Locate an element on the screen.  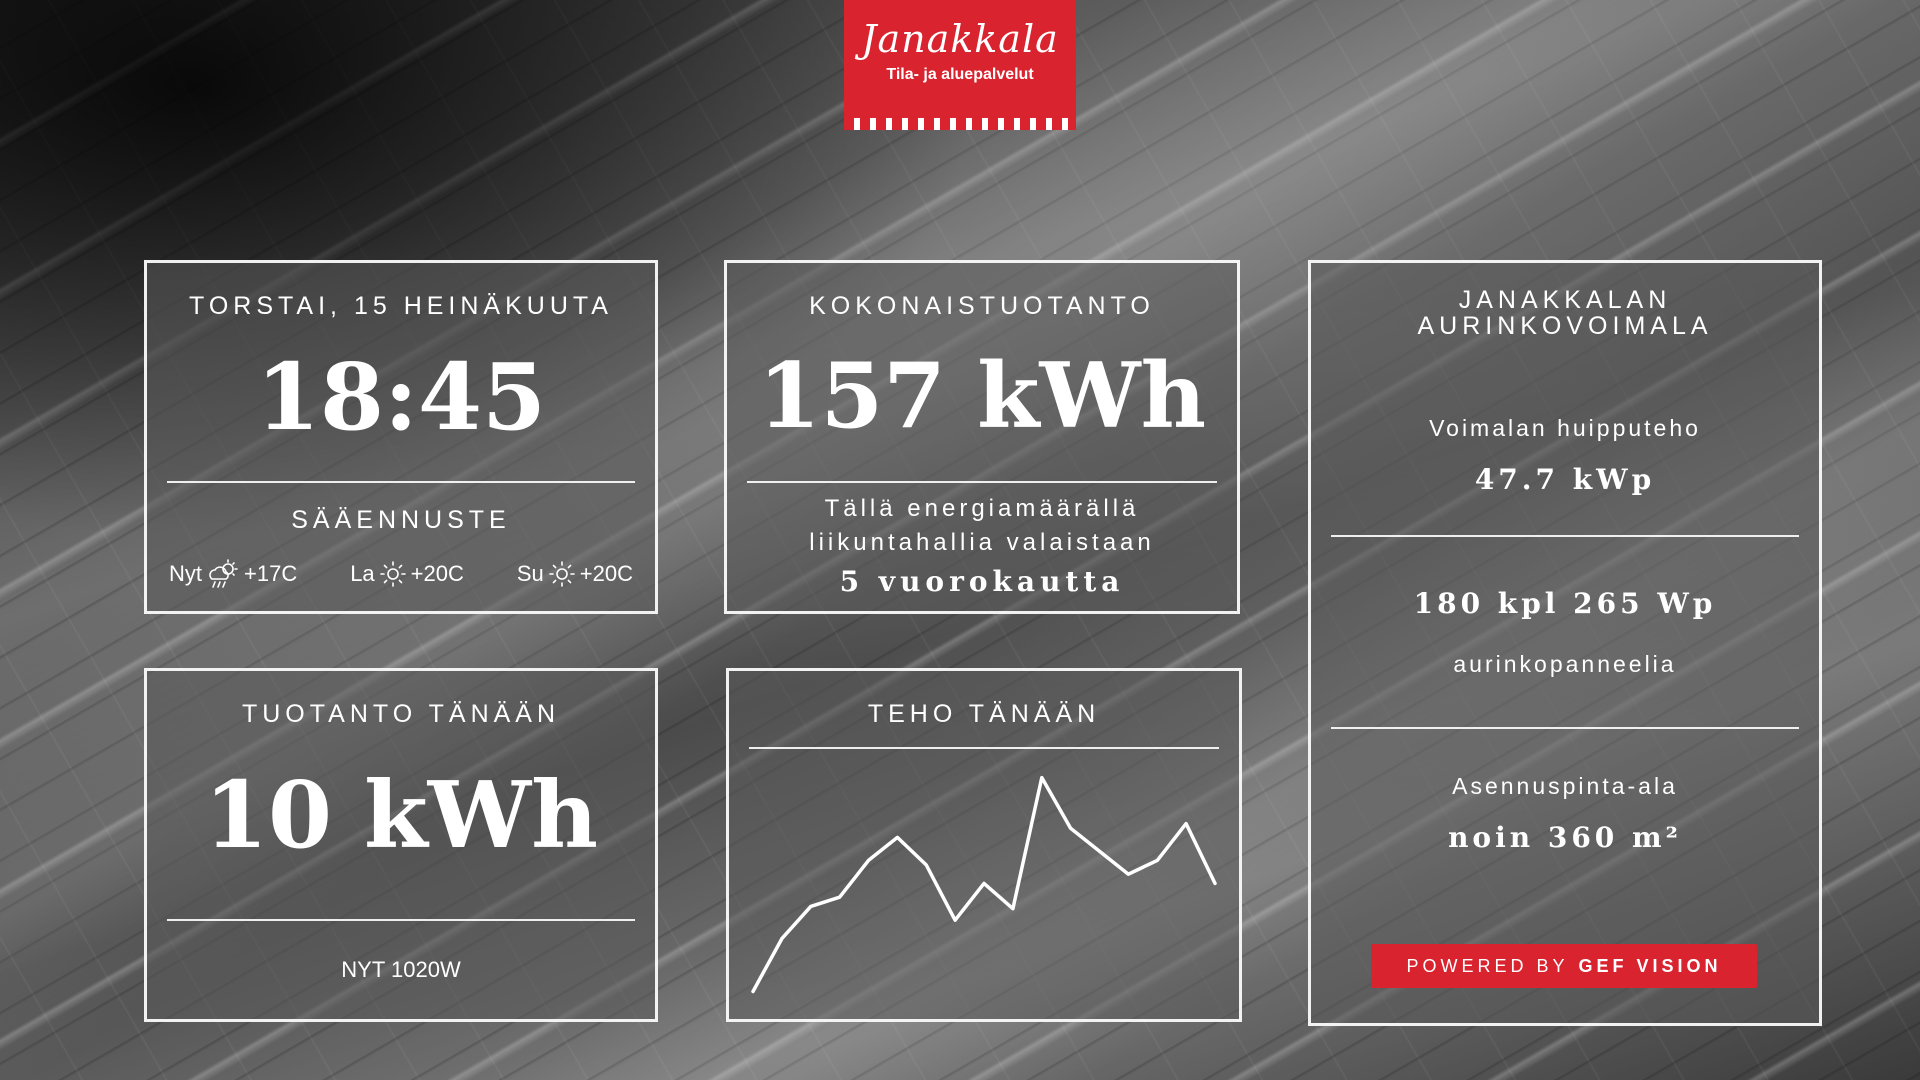
forecast-day: Su is located at coordinates (530, 573).